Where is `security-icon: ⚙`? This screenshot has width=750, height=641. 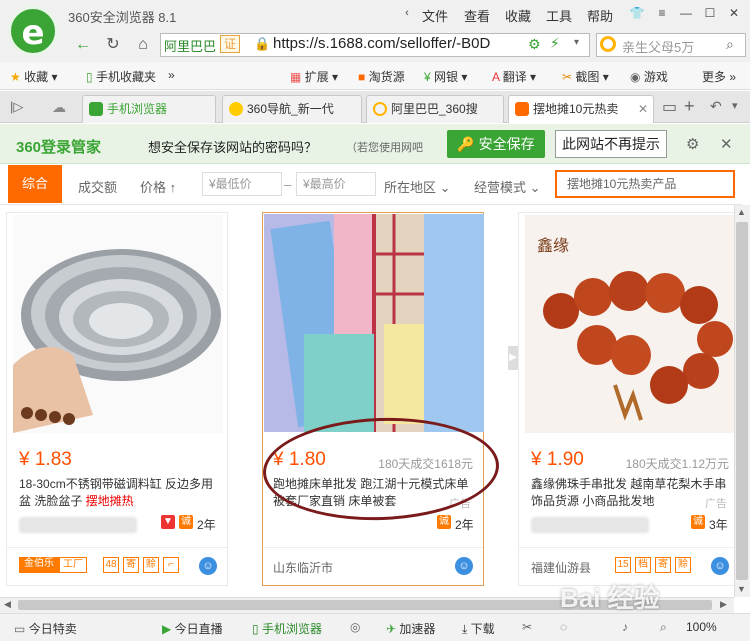 security-icon: ⚙ is located at coordinates (534, 44).